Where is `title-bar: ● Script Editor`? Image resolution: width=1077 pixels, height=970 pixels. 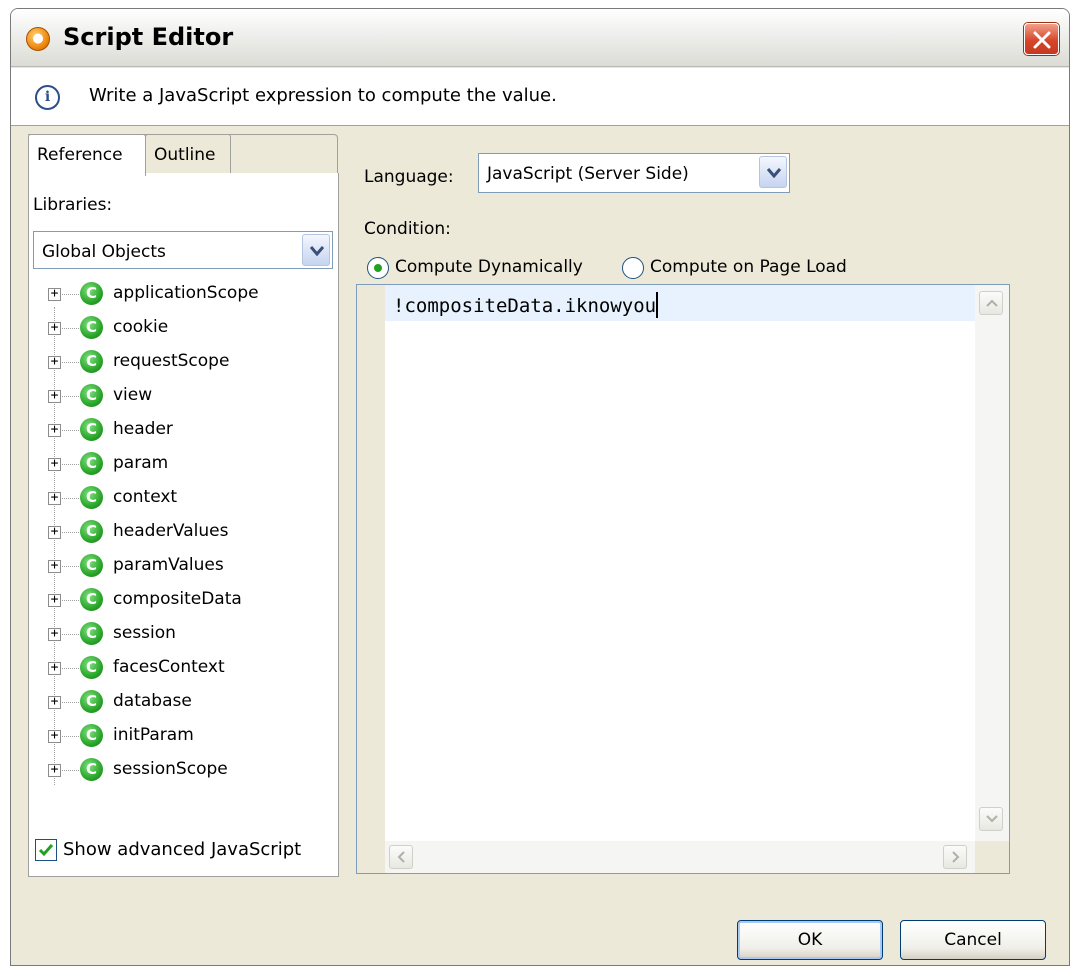
title-bar: ● Script Editor is located at coordinates (540, 38).